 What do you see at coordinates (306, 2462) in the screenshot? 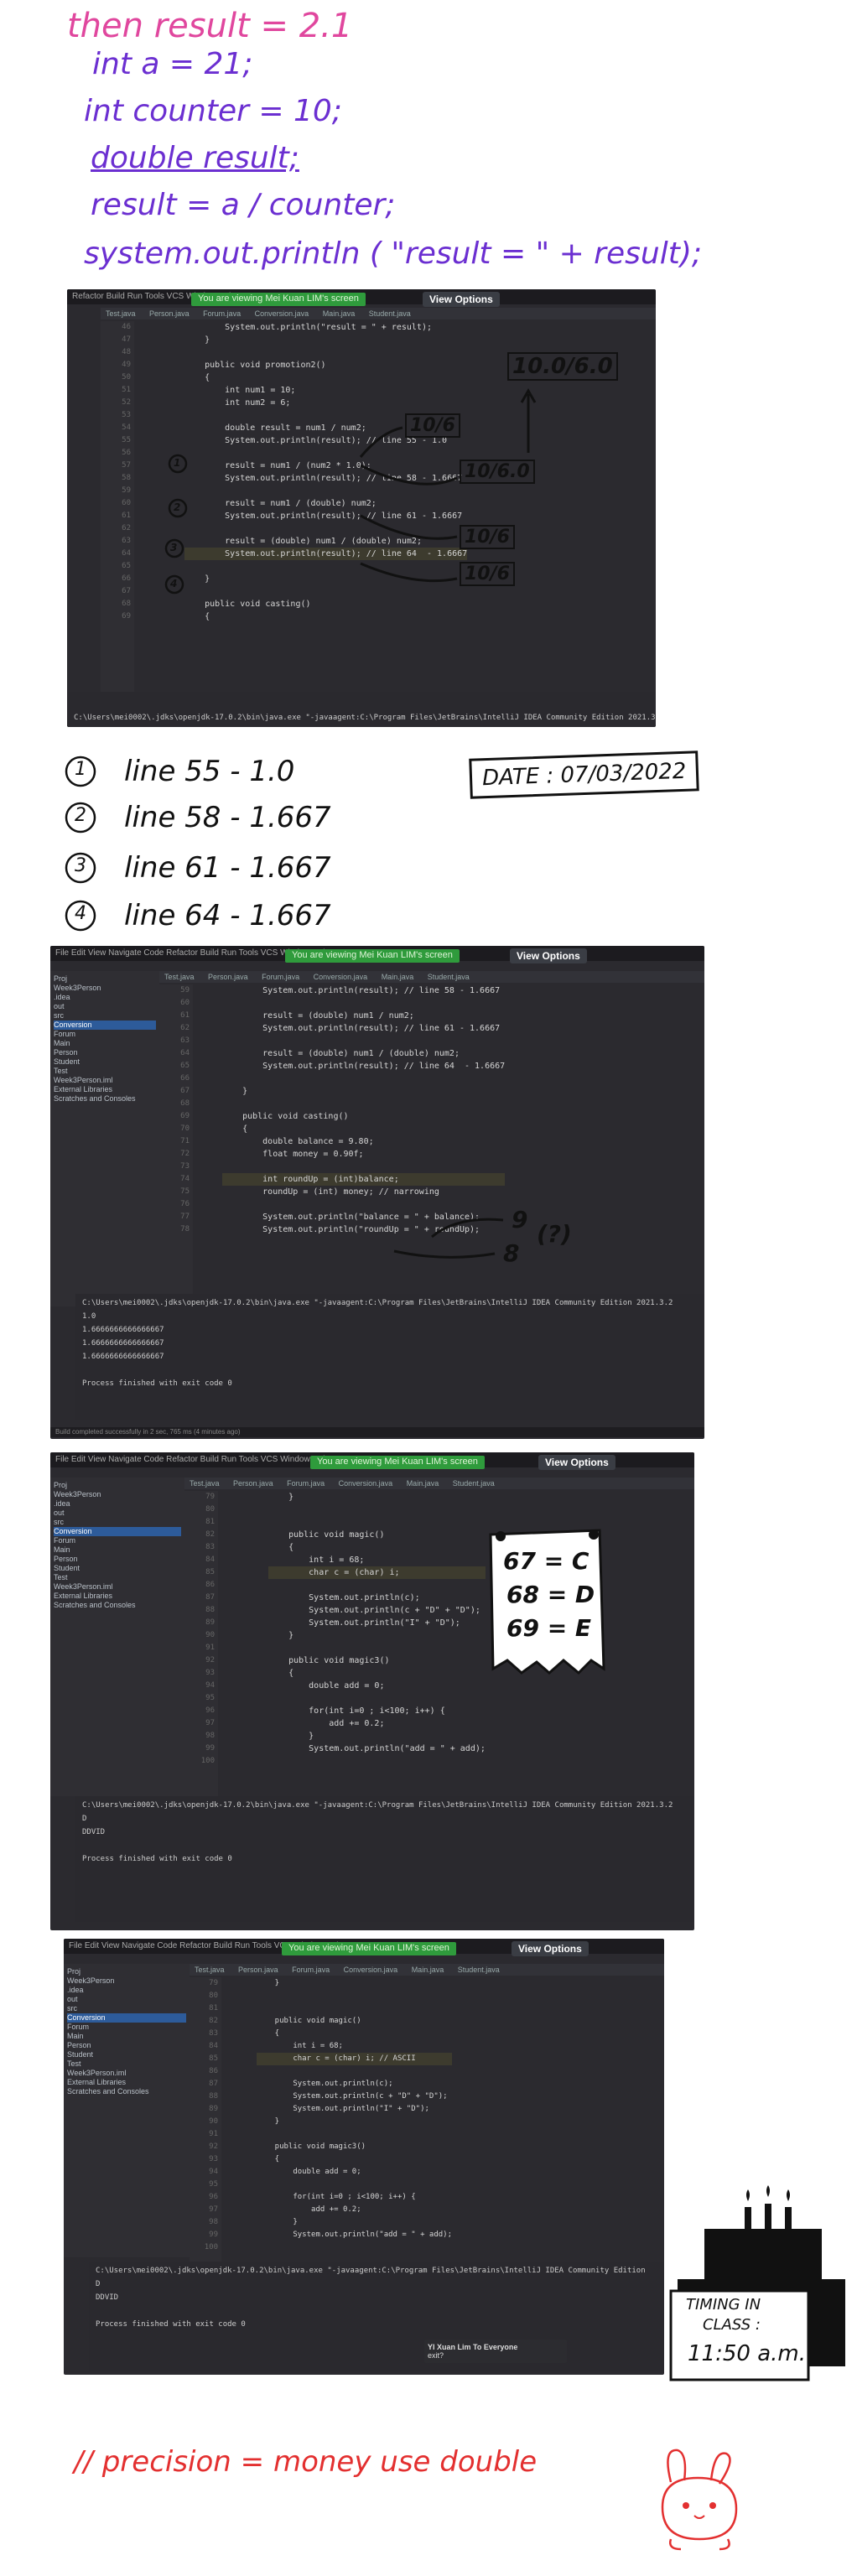
I see `precision-note: // precision = money use double` at bounding box center [306, 2462].